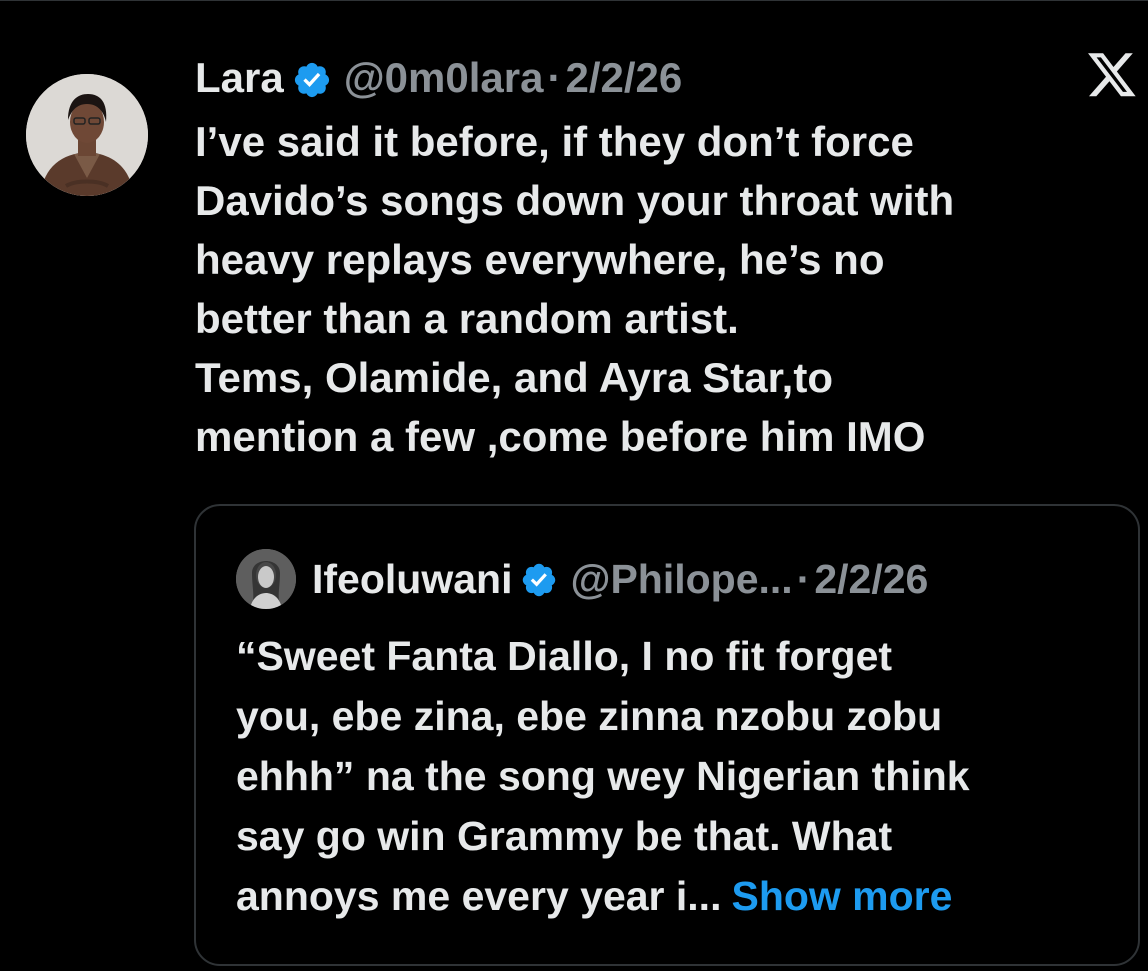 This screenshot has width=1148, height=971. I want to click on quoted-text-line-last: annoys me every year i... Show more, so click(676, 896).